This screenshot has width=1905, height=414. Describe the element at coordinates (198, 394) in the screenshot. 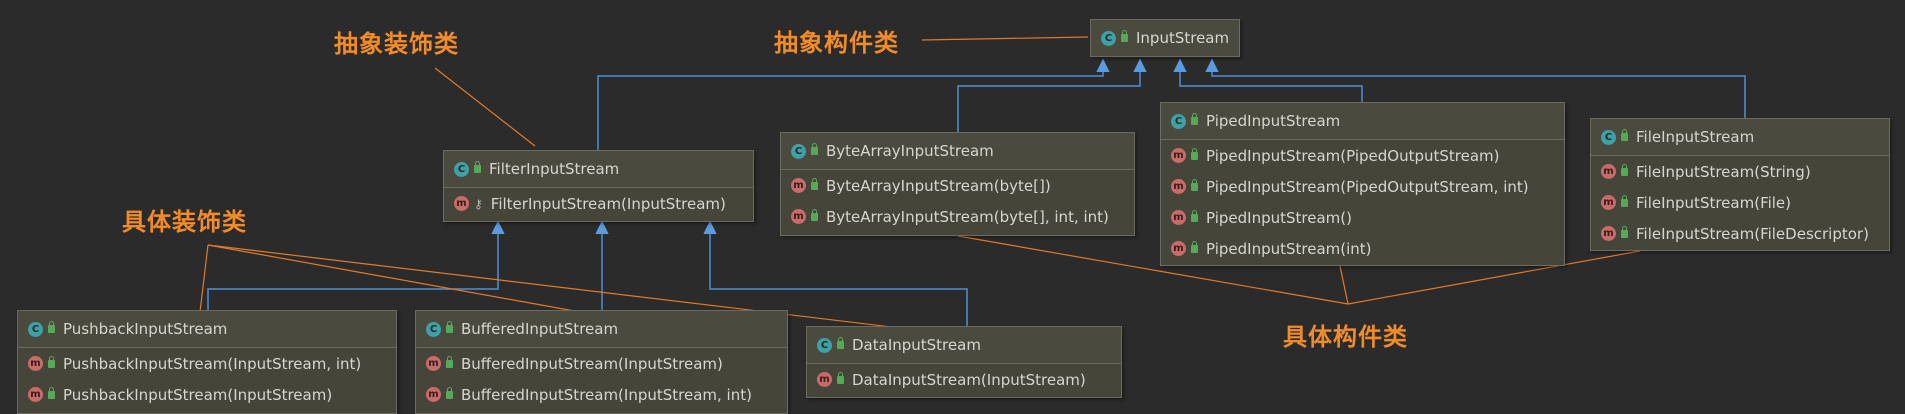

I see `method-signature: PushbackInputStream(InputStream)` at that location.